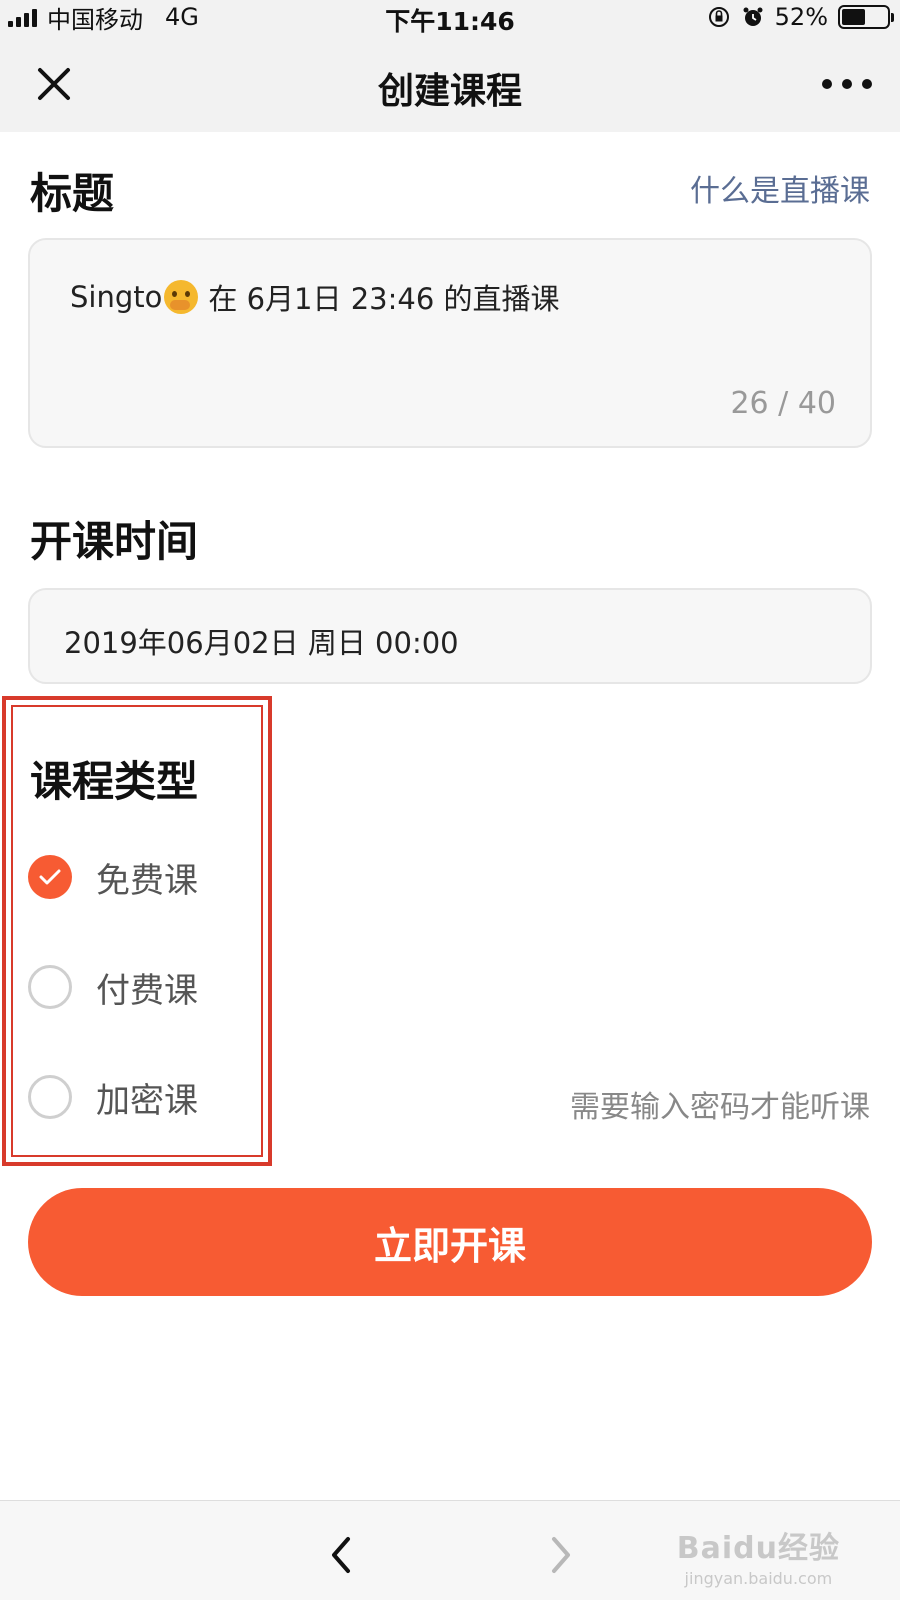  What do you see at coordinates (853, 17) in the screenshot?
I see `battery-fill` at bounding box center [853, 17].